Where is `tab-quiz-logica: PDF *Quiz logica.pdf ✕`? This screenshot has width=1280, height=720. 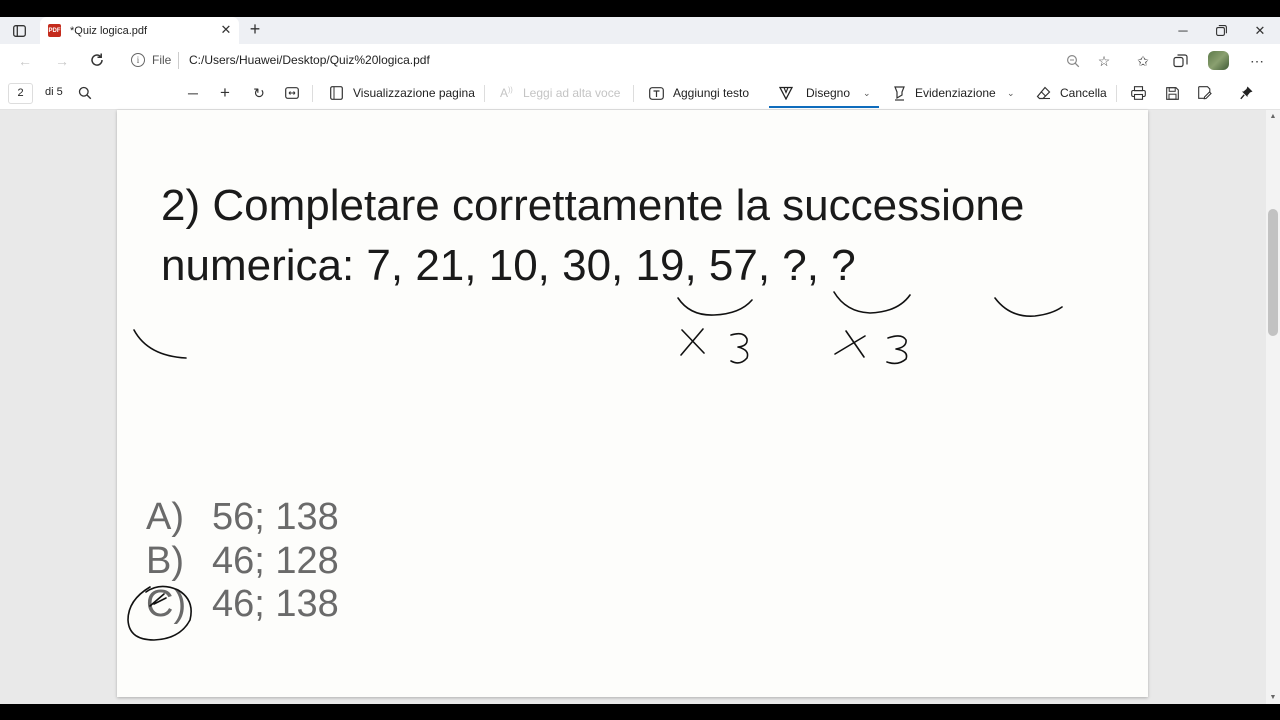 tab-quiz-logica: PDF *Quiz logica.pdf ✕ is located at coordinates (139, 30).